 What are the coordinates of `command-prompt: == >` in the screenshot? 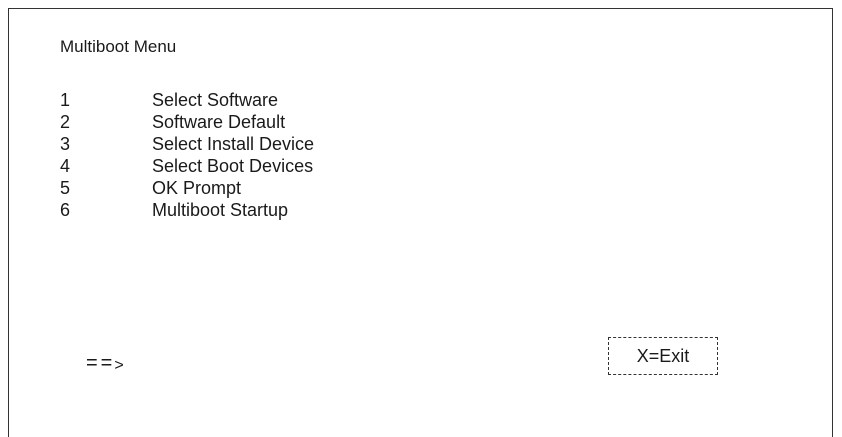 It's located at (105, 363).